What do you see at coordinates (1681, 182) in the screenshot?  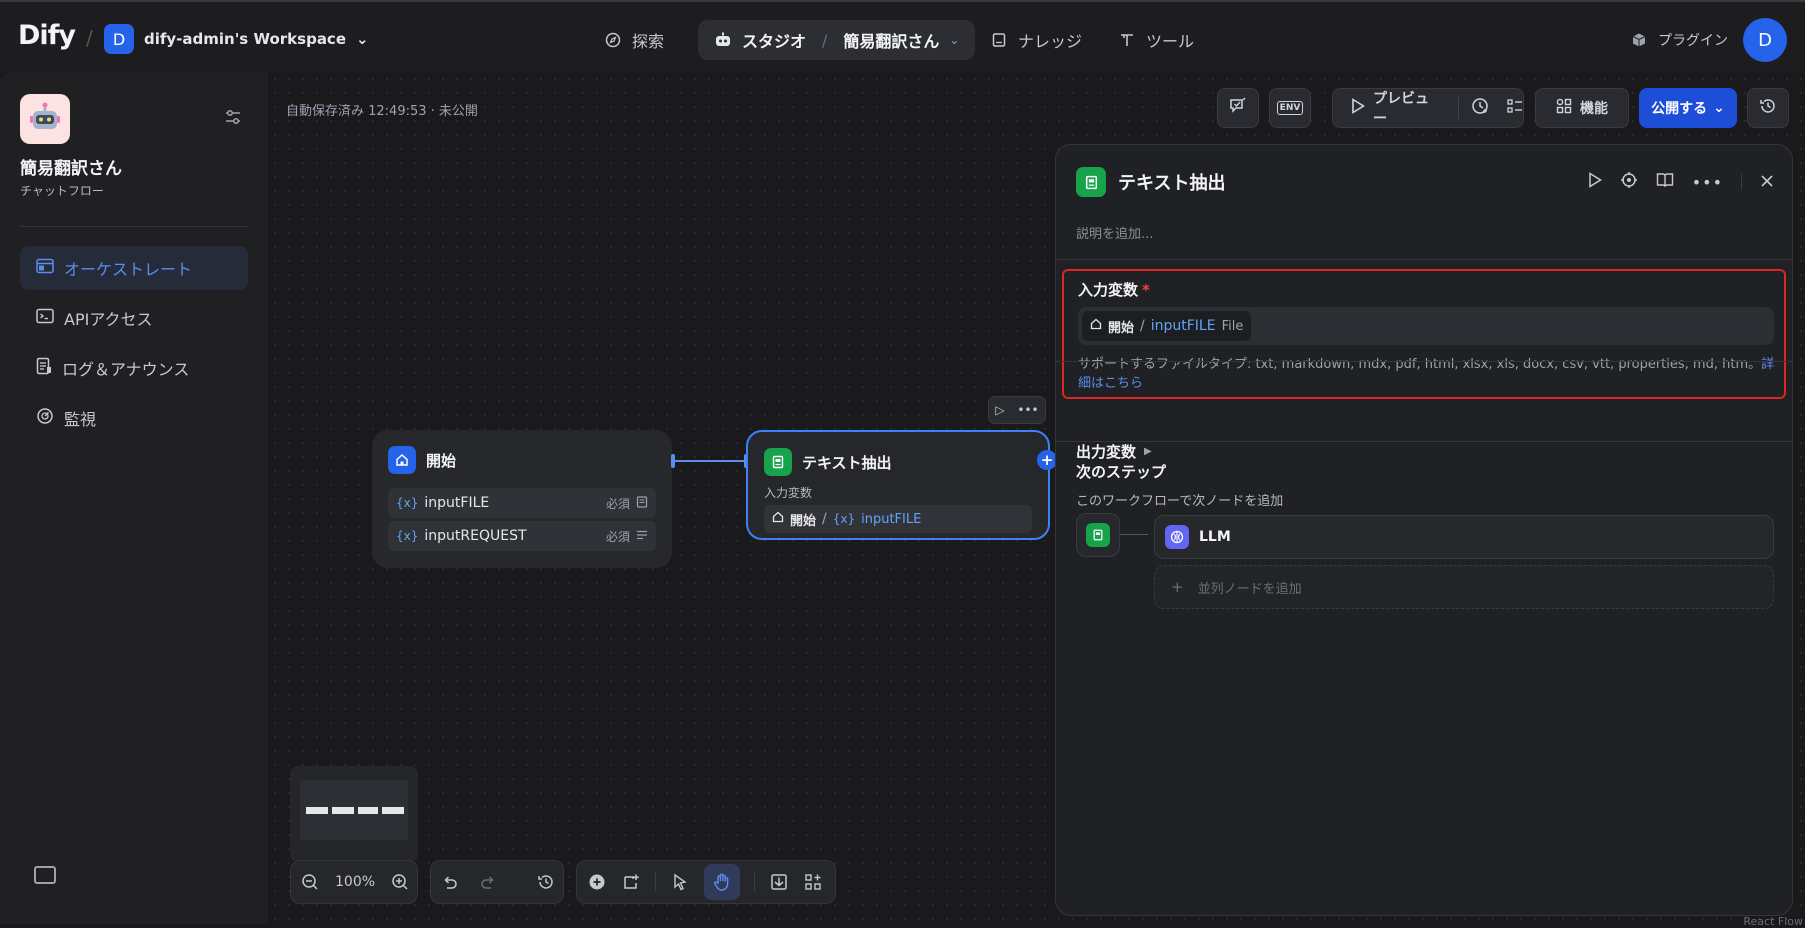 I see `panel-tools: •••` at bounding box center [1681, 182].